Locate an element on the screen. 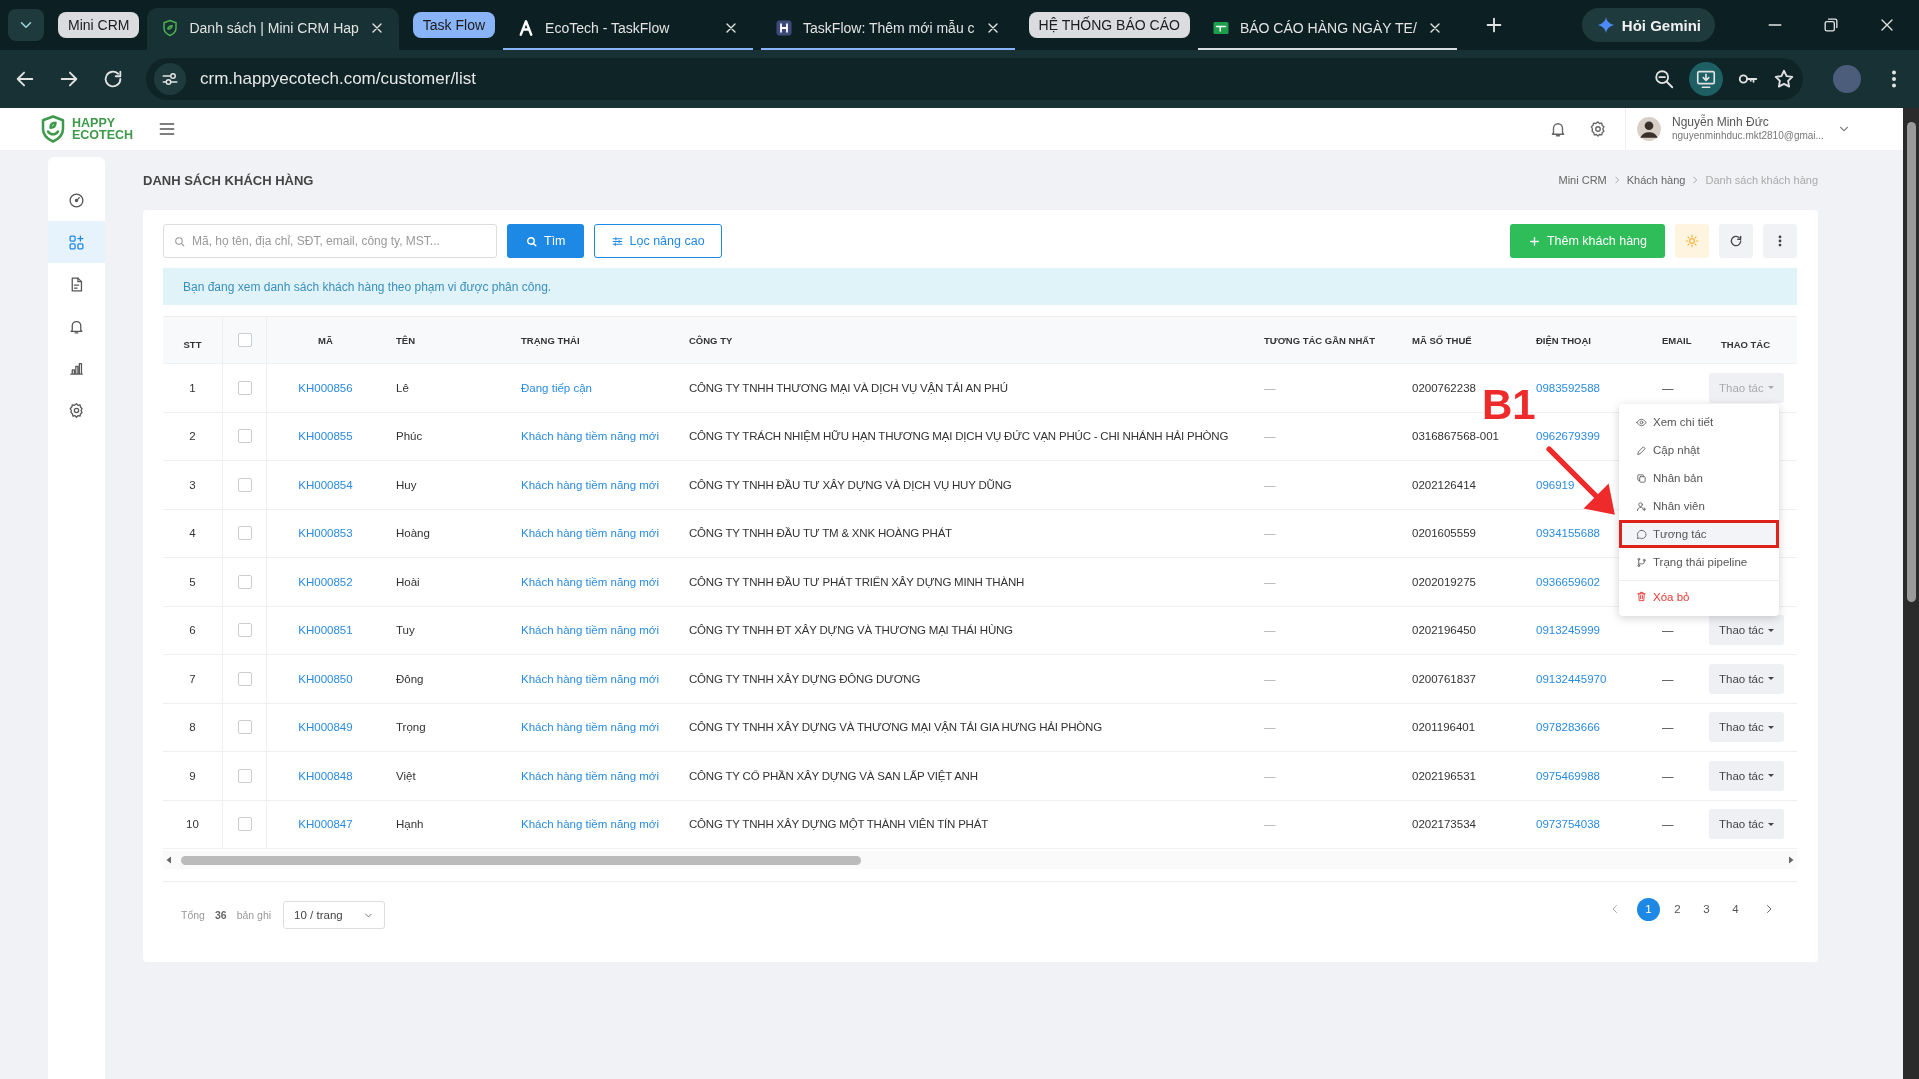 The image size is (1919, 1079). add-customer-button: Thêm khách hàng is located at coordinates (1587, 241).